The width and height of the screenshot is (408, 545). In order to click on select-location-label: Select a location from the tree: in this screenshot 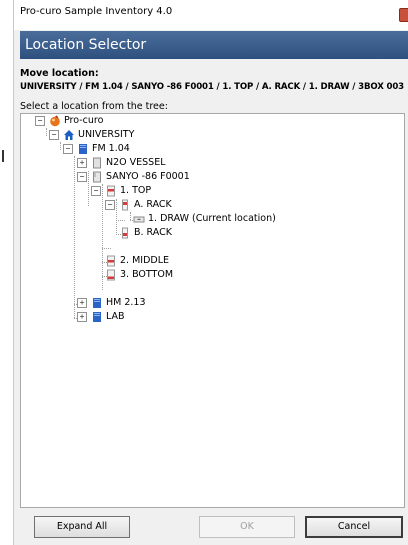, I will do `click(94, 106)`.